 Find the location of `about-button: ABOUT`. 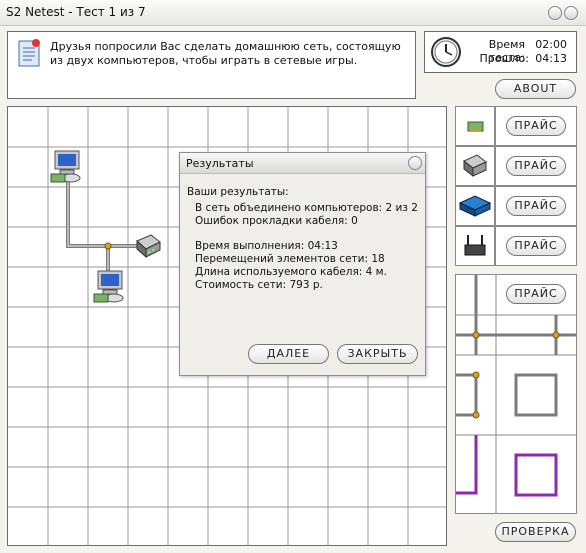

about-button: ABOUT is located at coordinates (535, 89).